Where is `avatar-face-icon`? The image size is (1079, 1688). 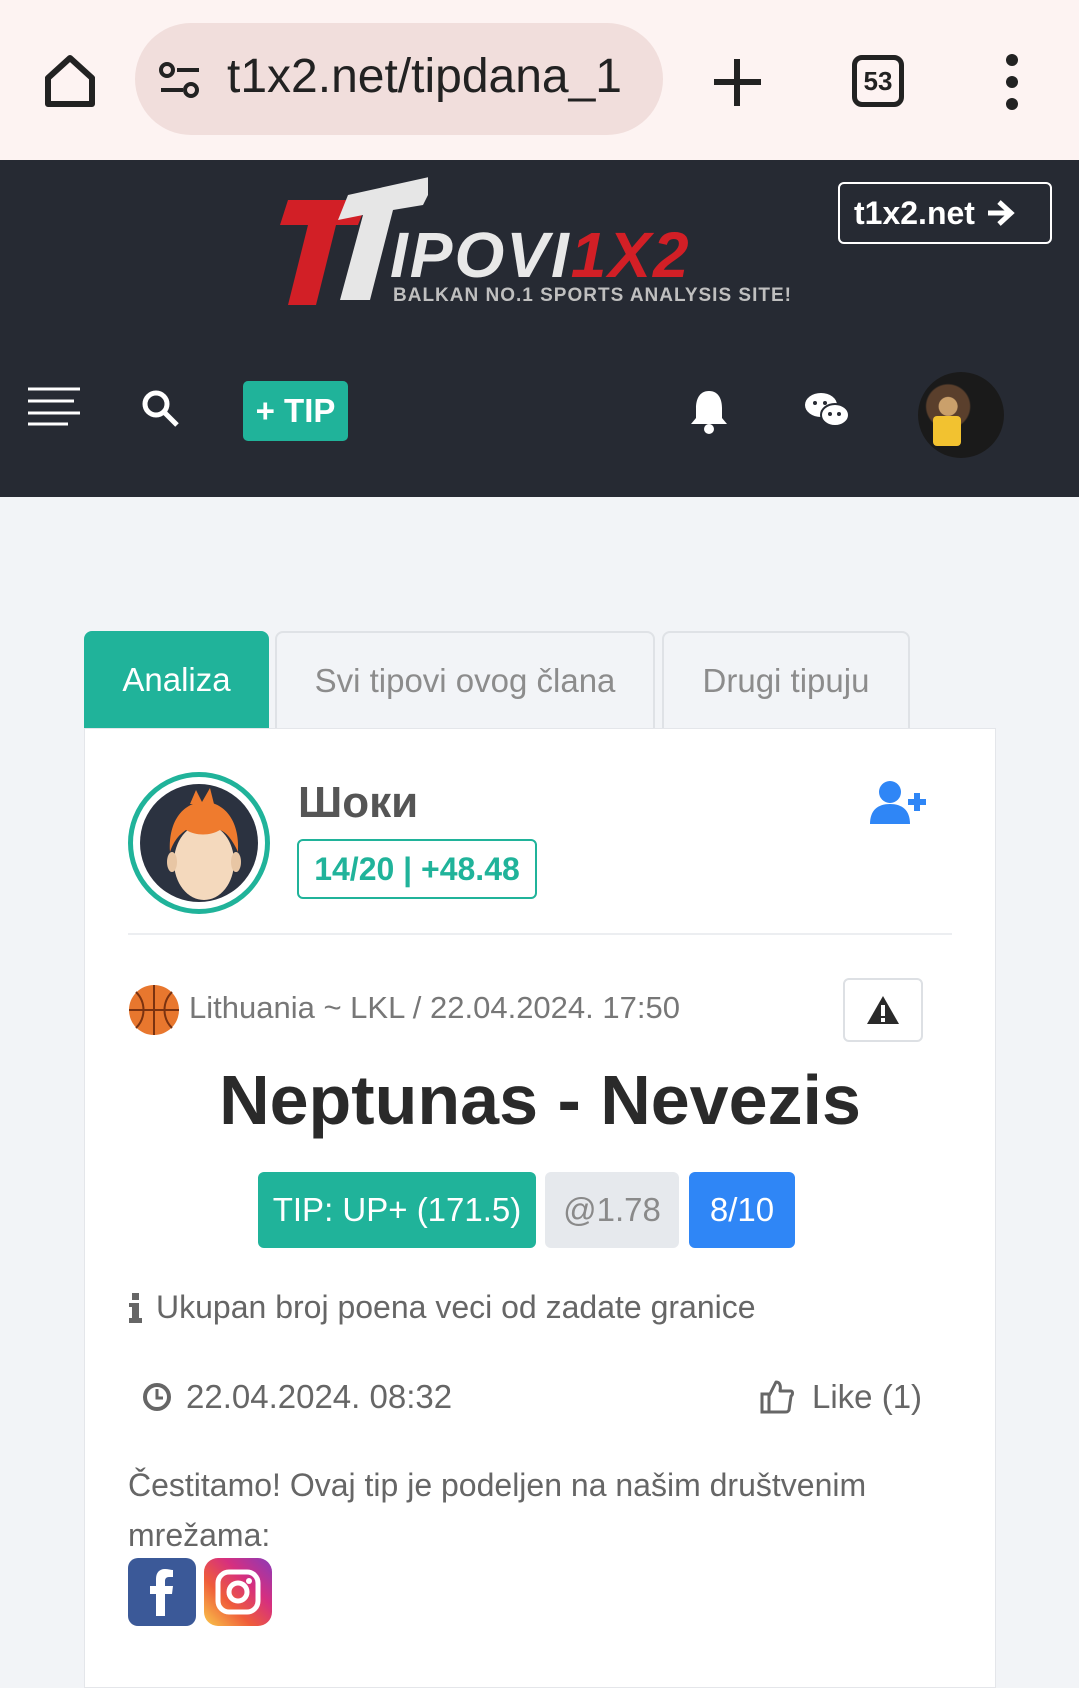 avatar-face-icon is located at coordinates (204, 844).